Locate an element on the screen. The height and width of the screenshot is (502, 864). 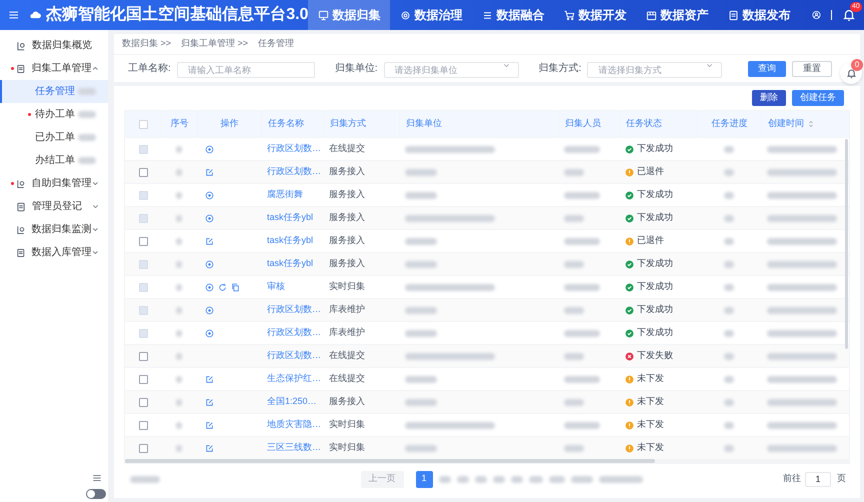
column-header: 任务名称 is located at coordinates (286, 124).